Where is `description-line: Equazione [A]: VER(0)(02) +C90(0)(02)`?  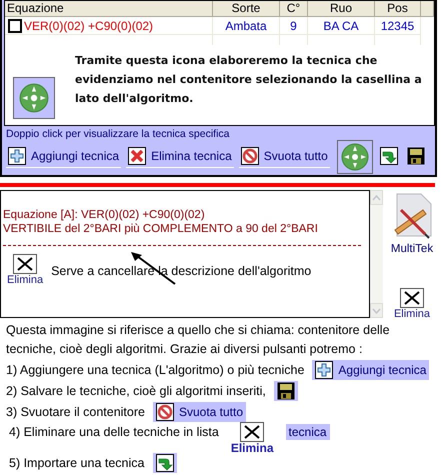 description-line: Equazione [A]: VER(0)(02) +C90(0)(02) is located at coordinates (104, 215).